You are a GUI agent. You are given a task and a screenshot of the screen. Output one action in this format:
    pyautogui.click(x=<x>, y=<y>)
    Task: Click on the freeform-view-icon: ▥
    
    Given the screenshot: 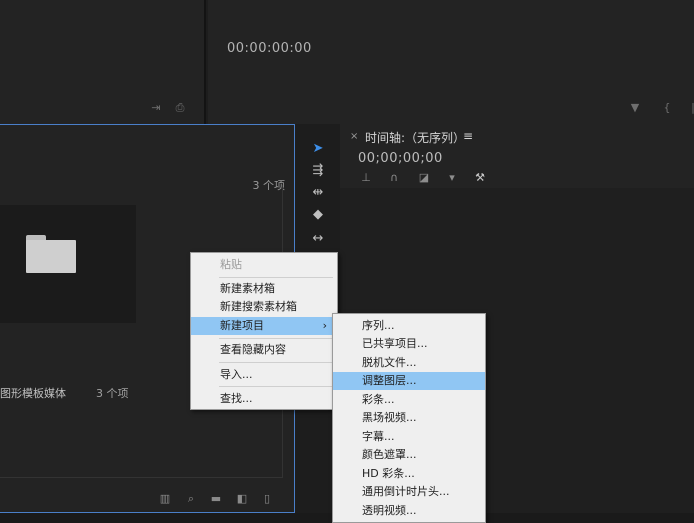 What is the action you would take?
    pyautogui.click(x=165, y=499)
    